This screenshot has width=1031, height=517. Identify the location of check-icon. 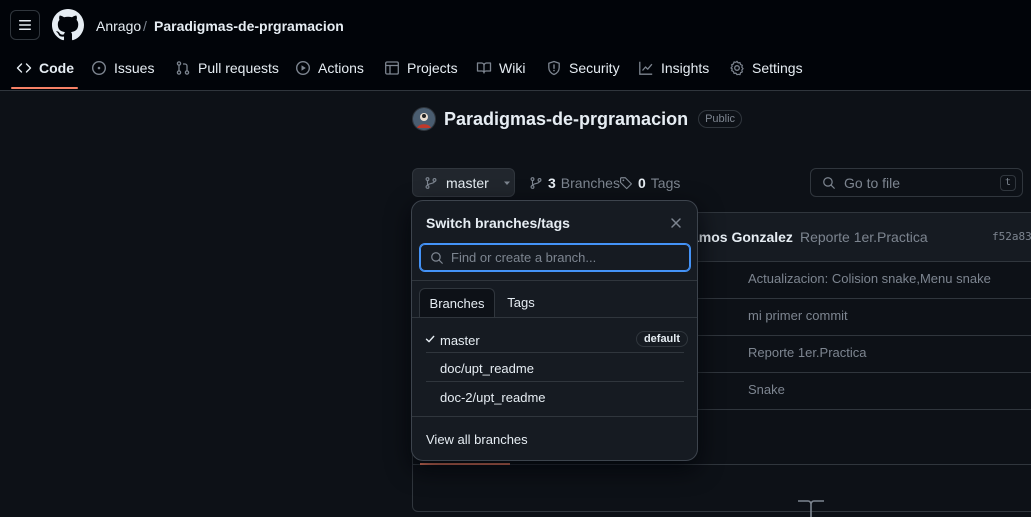
(430, 339).